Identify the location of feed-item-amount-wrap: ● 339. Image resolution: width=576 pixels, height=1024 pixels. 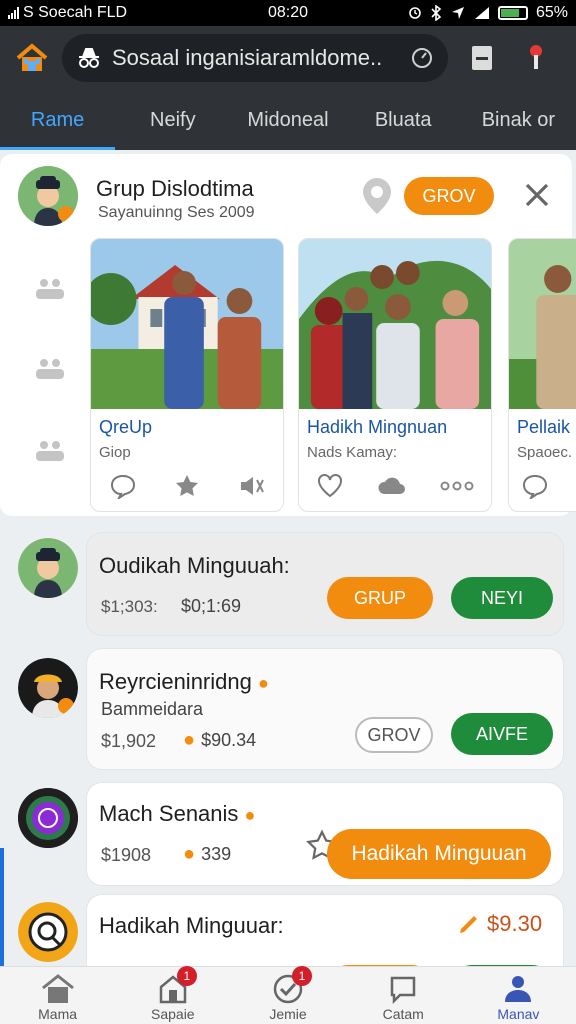
(207, 854).